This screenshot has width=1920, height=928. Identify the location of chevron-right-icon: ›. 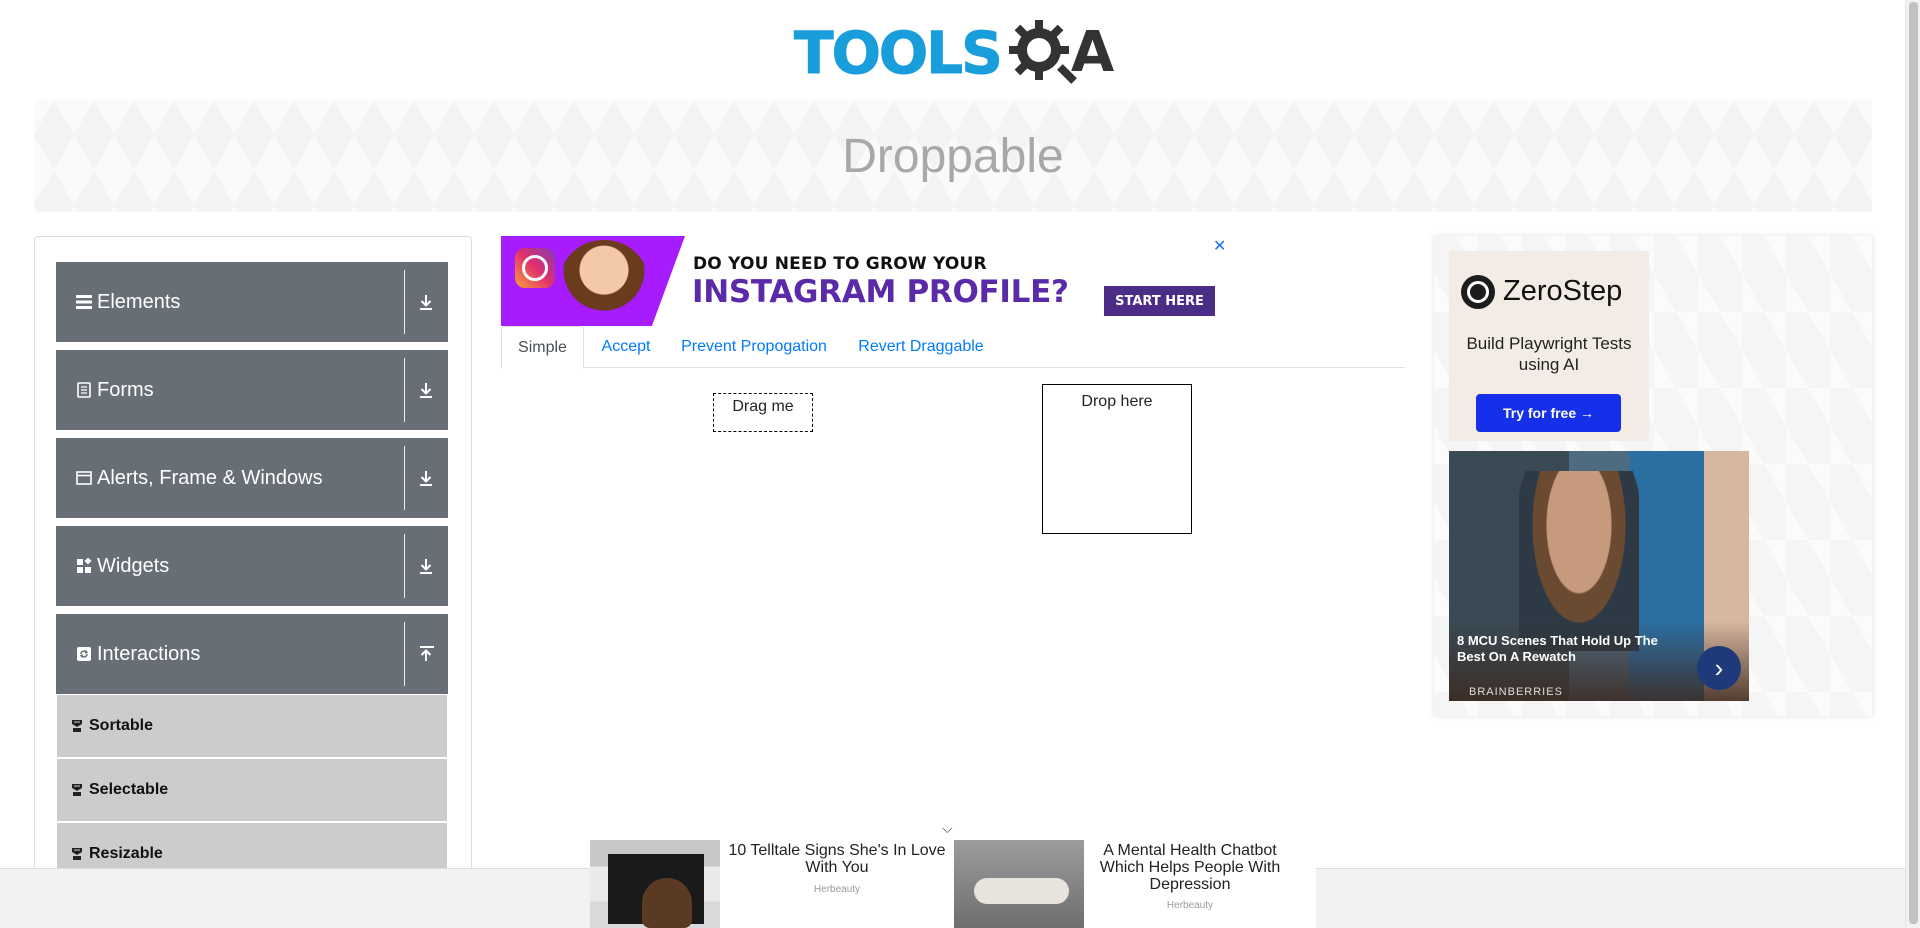
(1719, 668).